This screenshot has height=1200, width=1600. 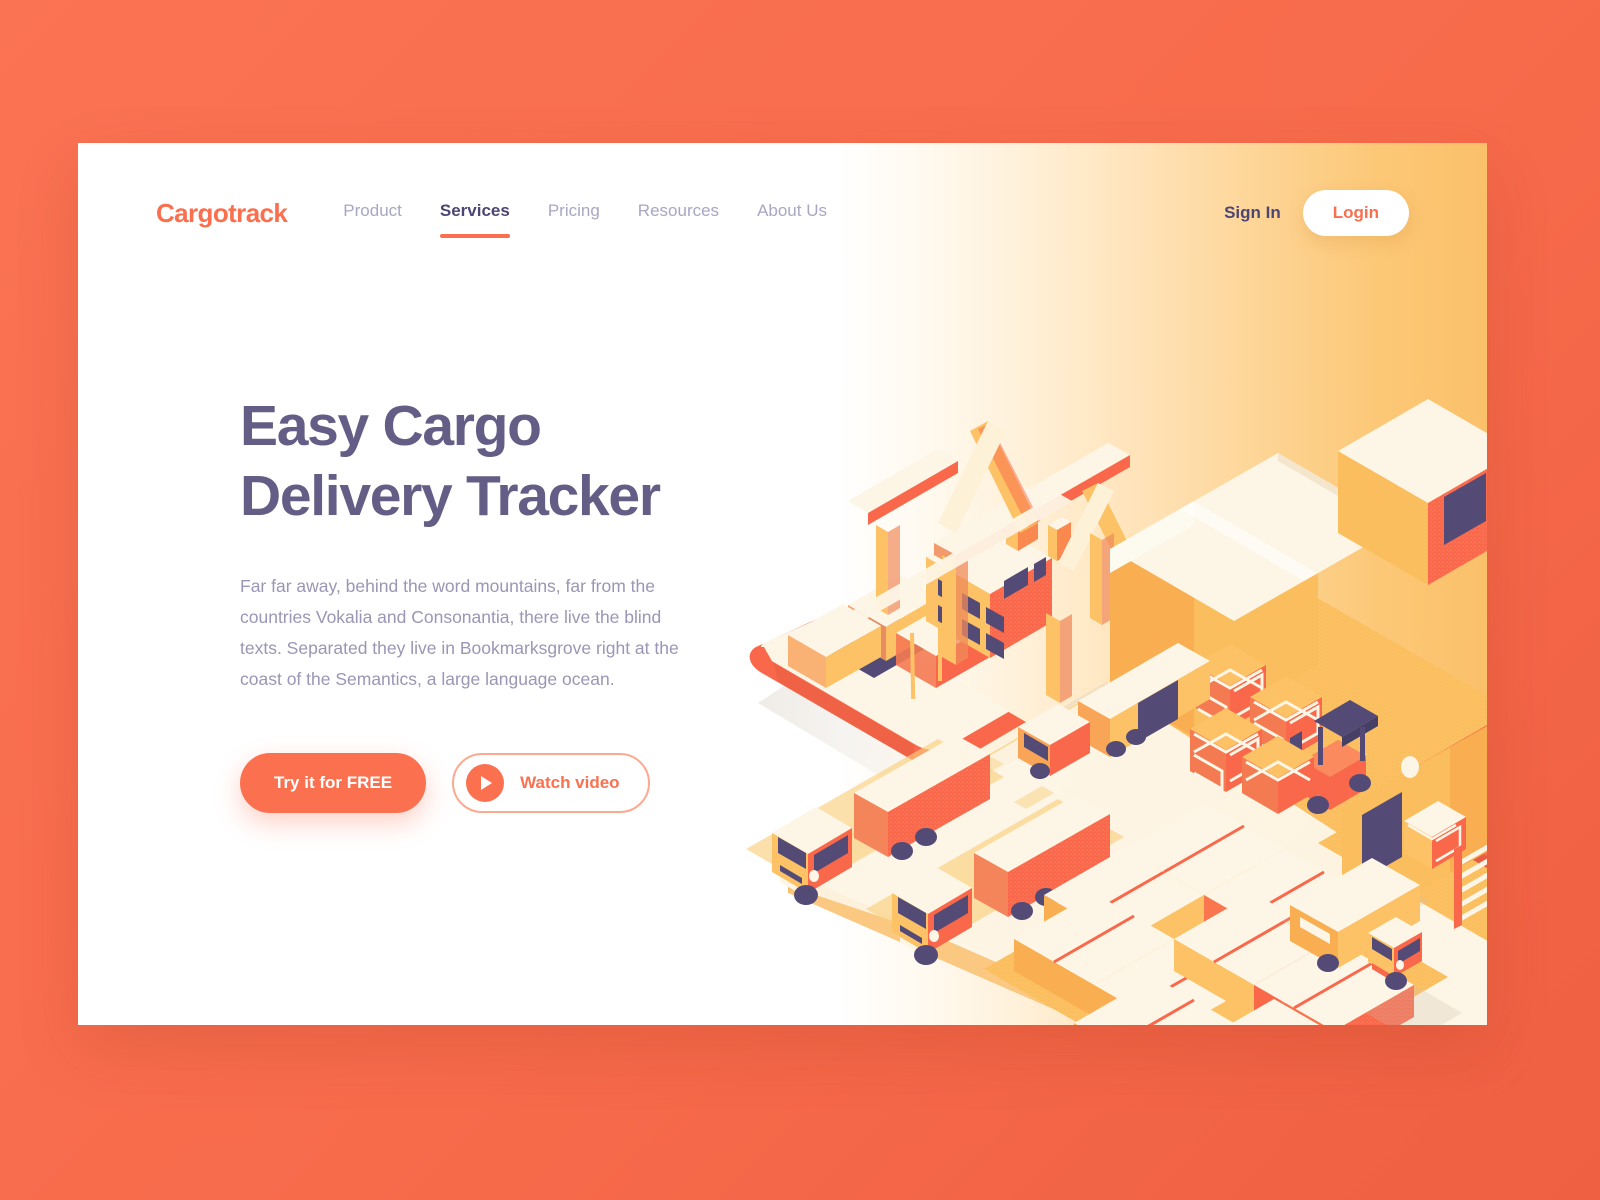 What do you see at coordinates (889, 631) in the screenshot?
I see `ship-containers` at bounding box center [889, 631].